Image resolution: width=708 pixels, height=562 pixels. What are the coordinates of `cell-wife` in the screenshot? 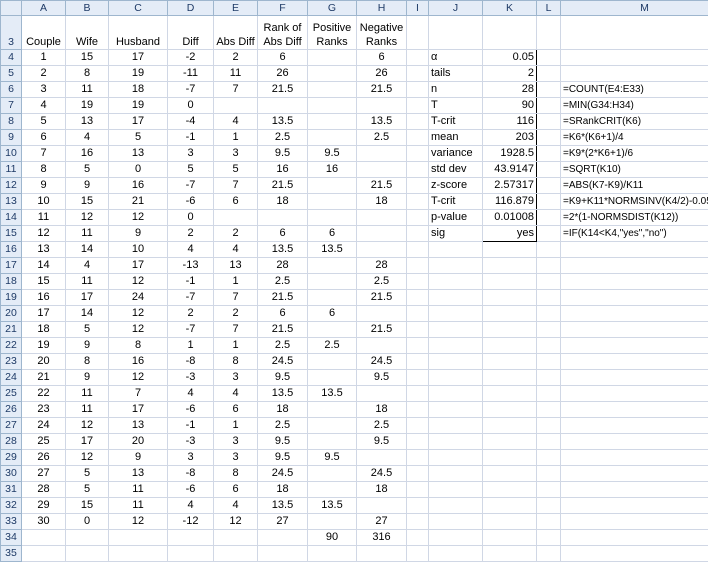 It's located at (87, 538).